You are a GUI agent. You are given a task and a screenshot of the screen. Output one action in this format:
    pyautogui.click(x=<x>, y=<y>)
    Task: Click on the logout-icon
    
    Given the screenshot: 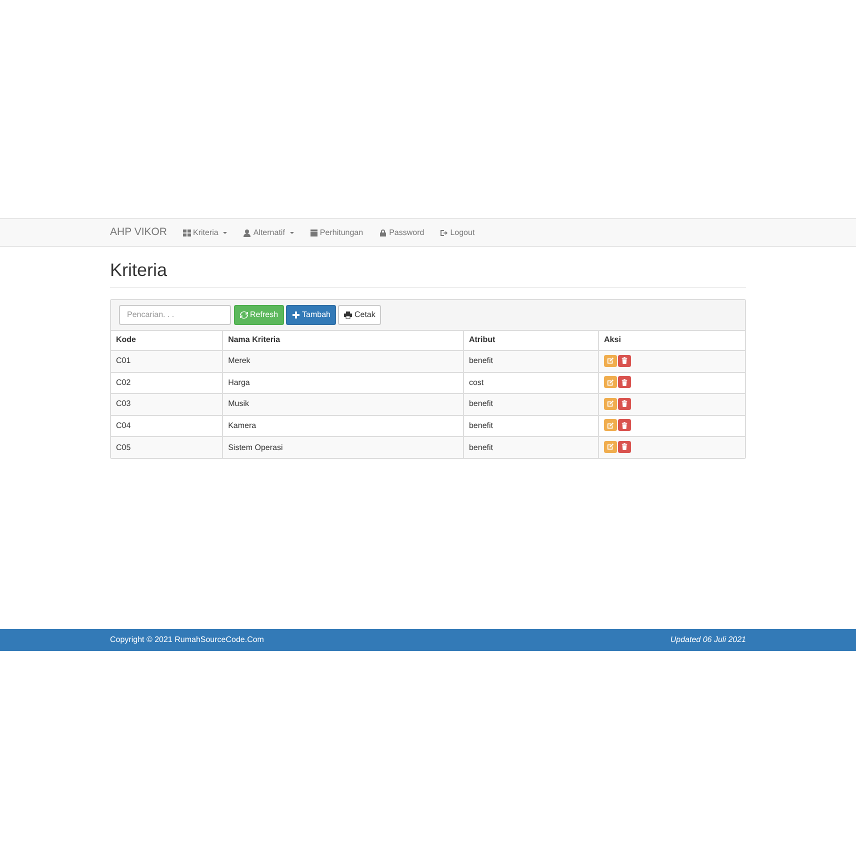 What is the action you would take?
    pyautogui.click(x=444, y=232)
    